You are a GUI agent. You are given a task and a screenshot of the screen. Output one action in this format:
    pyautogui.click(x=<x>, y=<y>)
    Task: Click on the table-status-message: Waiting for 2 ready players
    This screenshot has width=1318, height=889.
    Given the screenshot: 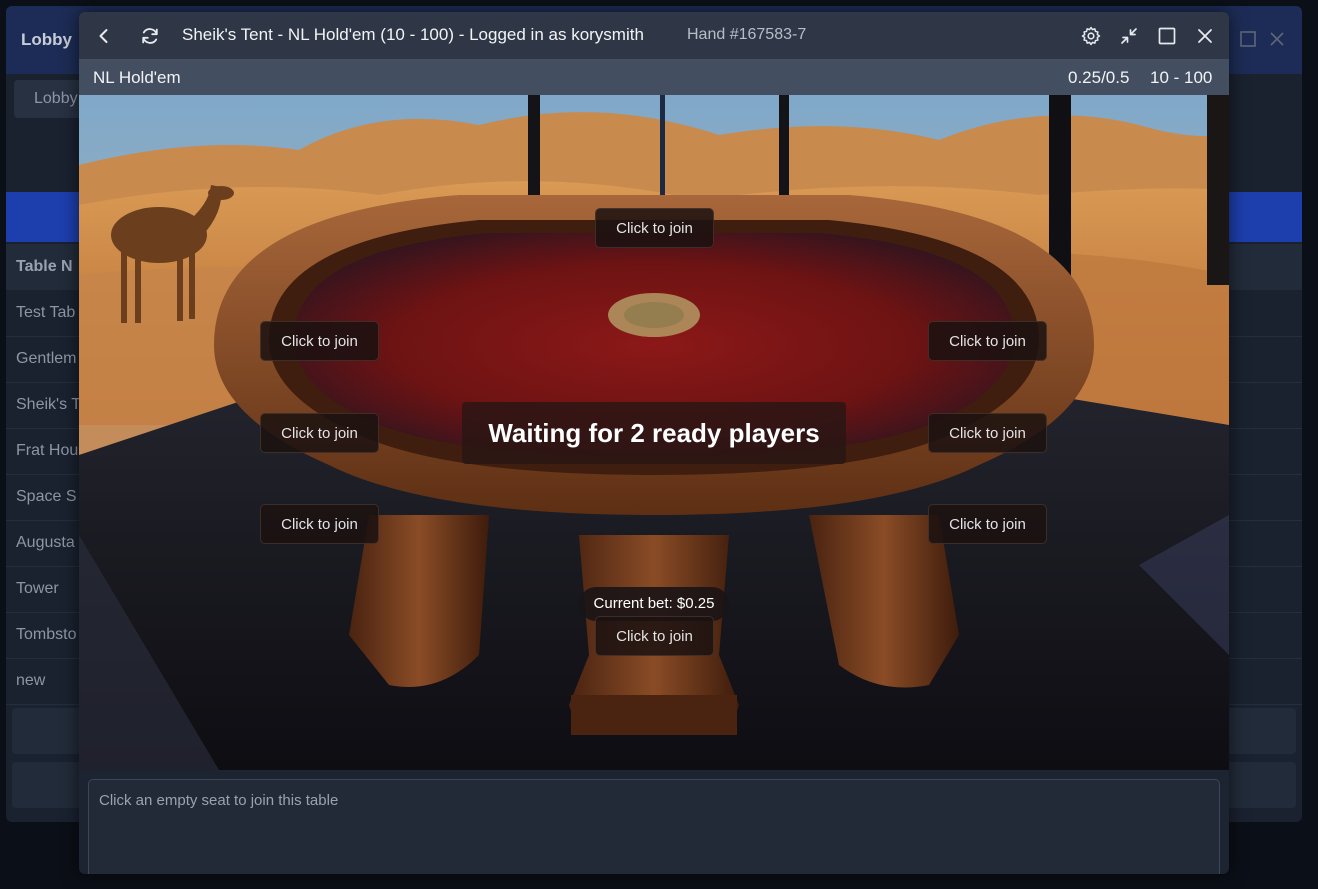 What is the action you would take?
    pyautogui.click(x=654, y=433)
    